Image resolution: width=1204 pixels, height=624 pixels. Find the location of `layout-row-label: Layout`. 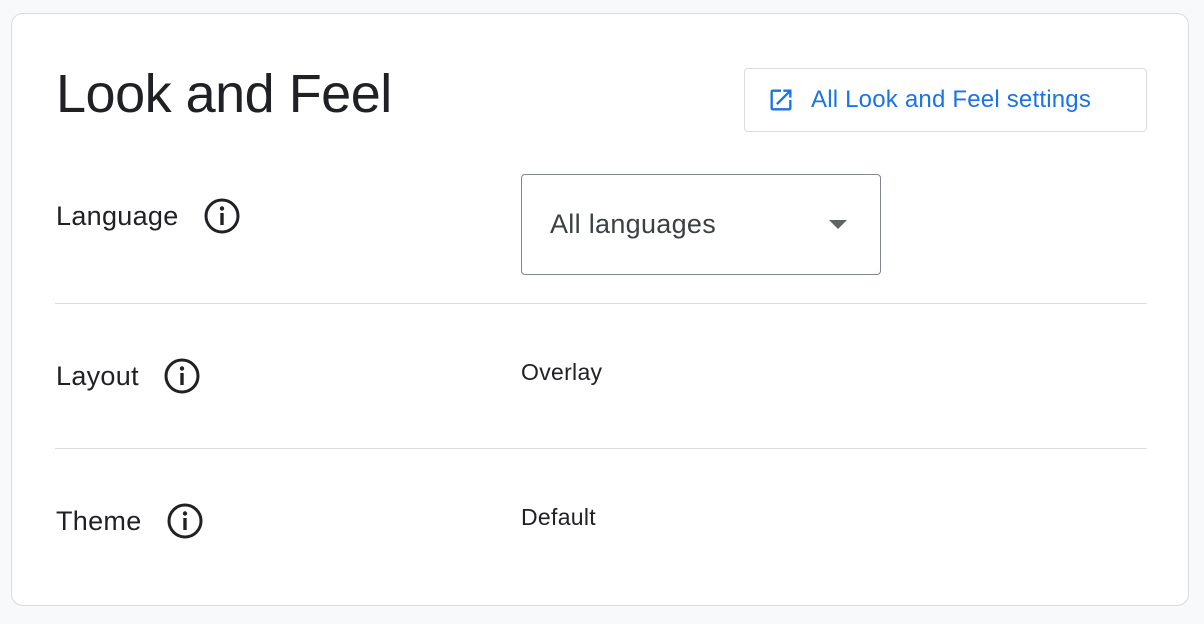

layout-row-label: Layout is located at coordinates (128, 376).